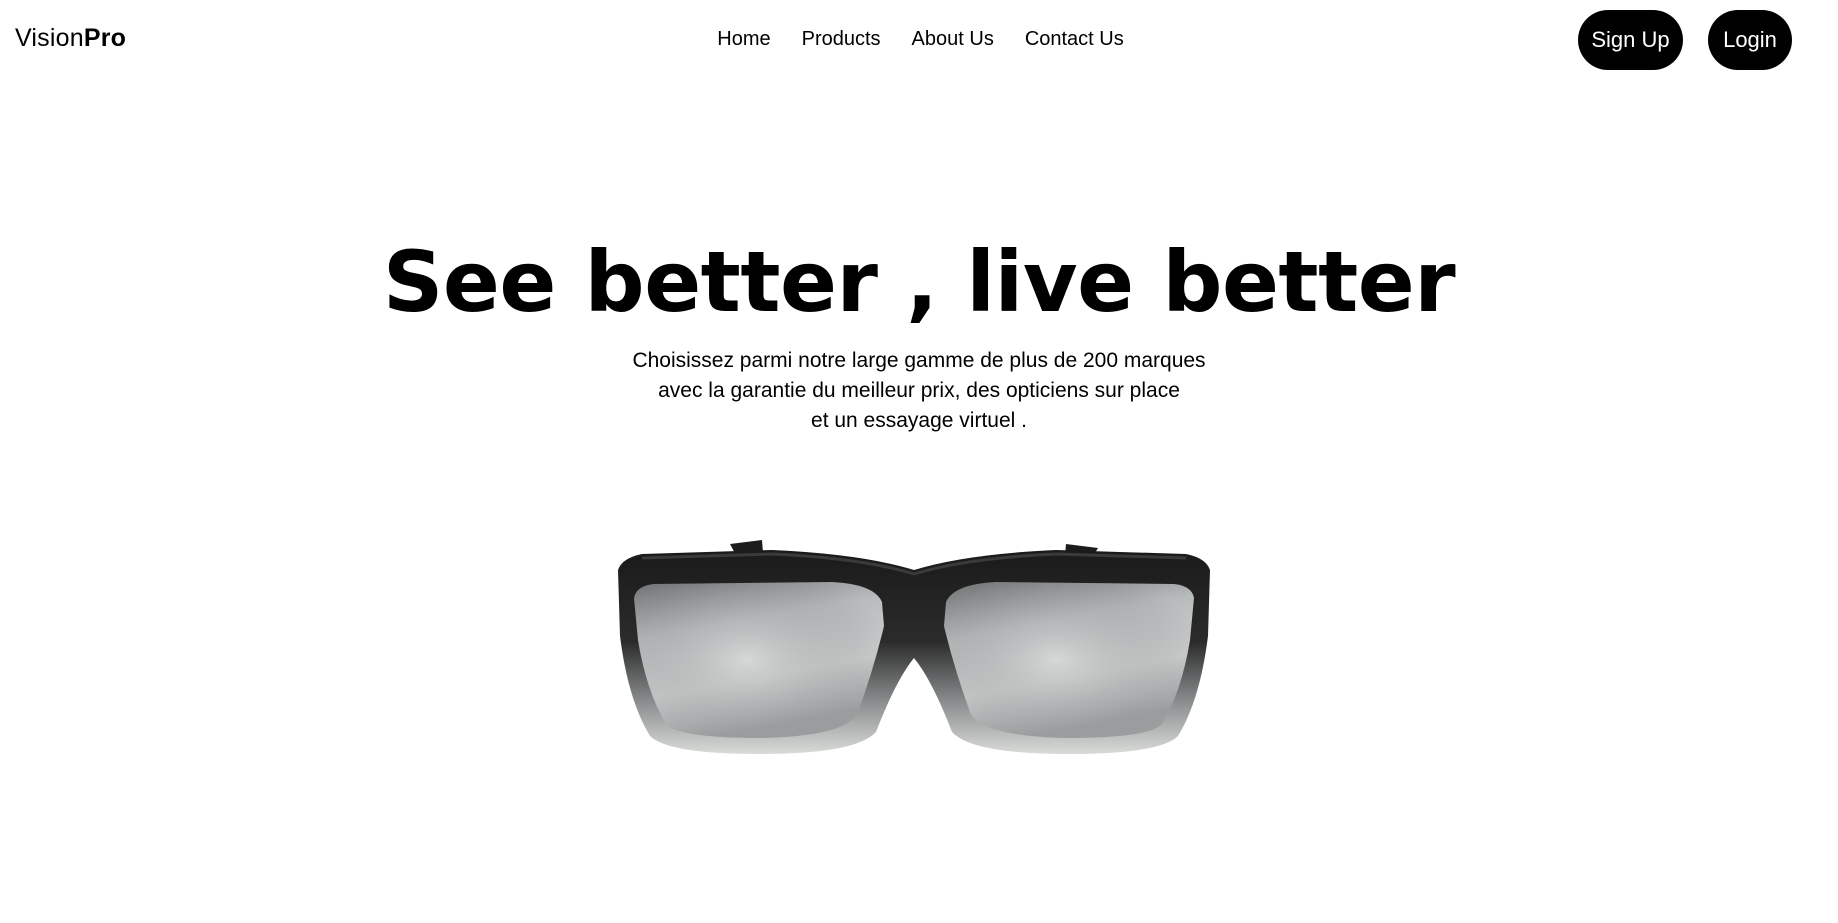 Image resolution: width=1838 pixels, height=923 pixels. Describe the element at coordinates (49, 38) in the screenshot. I see `brand-name-regular: Vision` at that location.